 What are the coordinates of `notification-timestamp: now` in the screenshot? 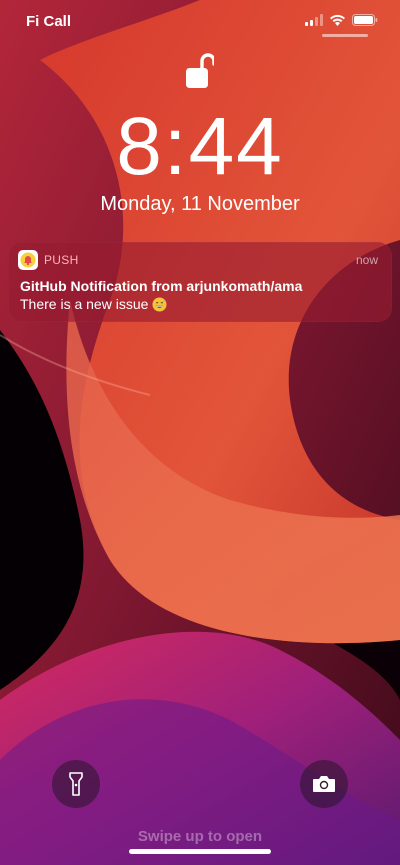 It's located at (366, 260).